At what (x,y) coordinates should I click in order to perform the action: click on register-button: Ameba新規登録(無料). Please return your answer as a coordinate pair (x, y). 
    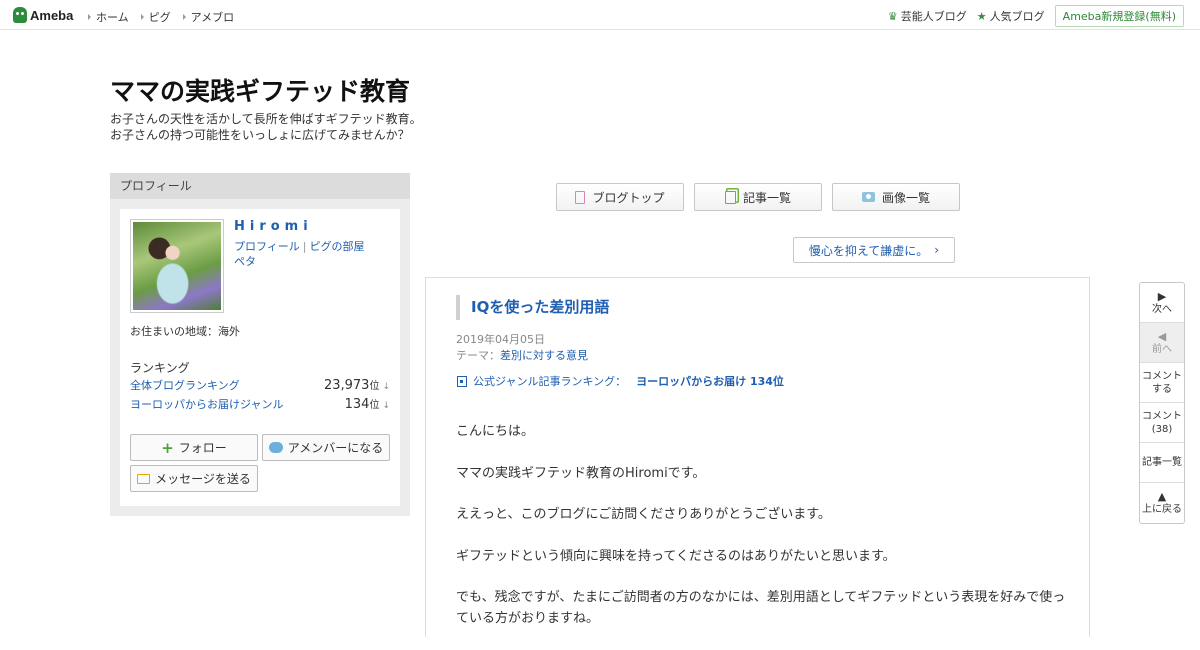
    Looking at the image, I should click on (1119, 16).